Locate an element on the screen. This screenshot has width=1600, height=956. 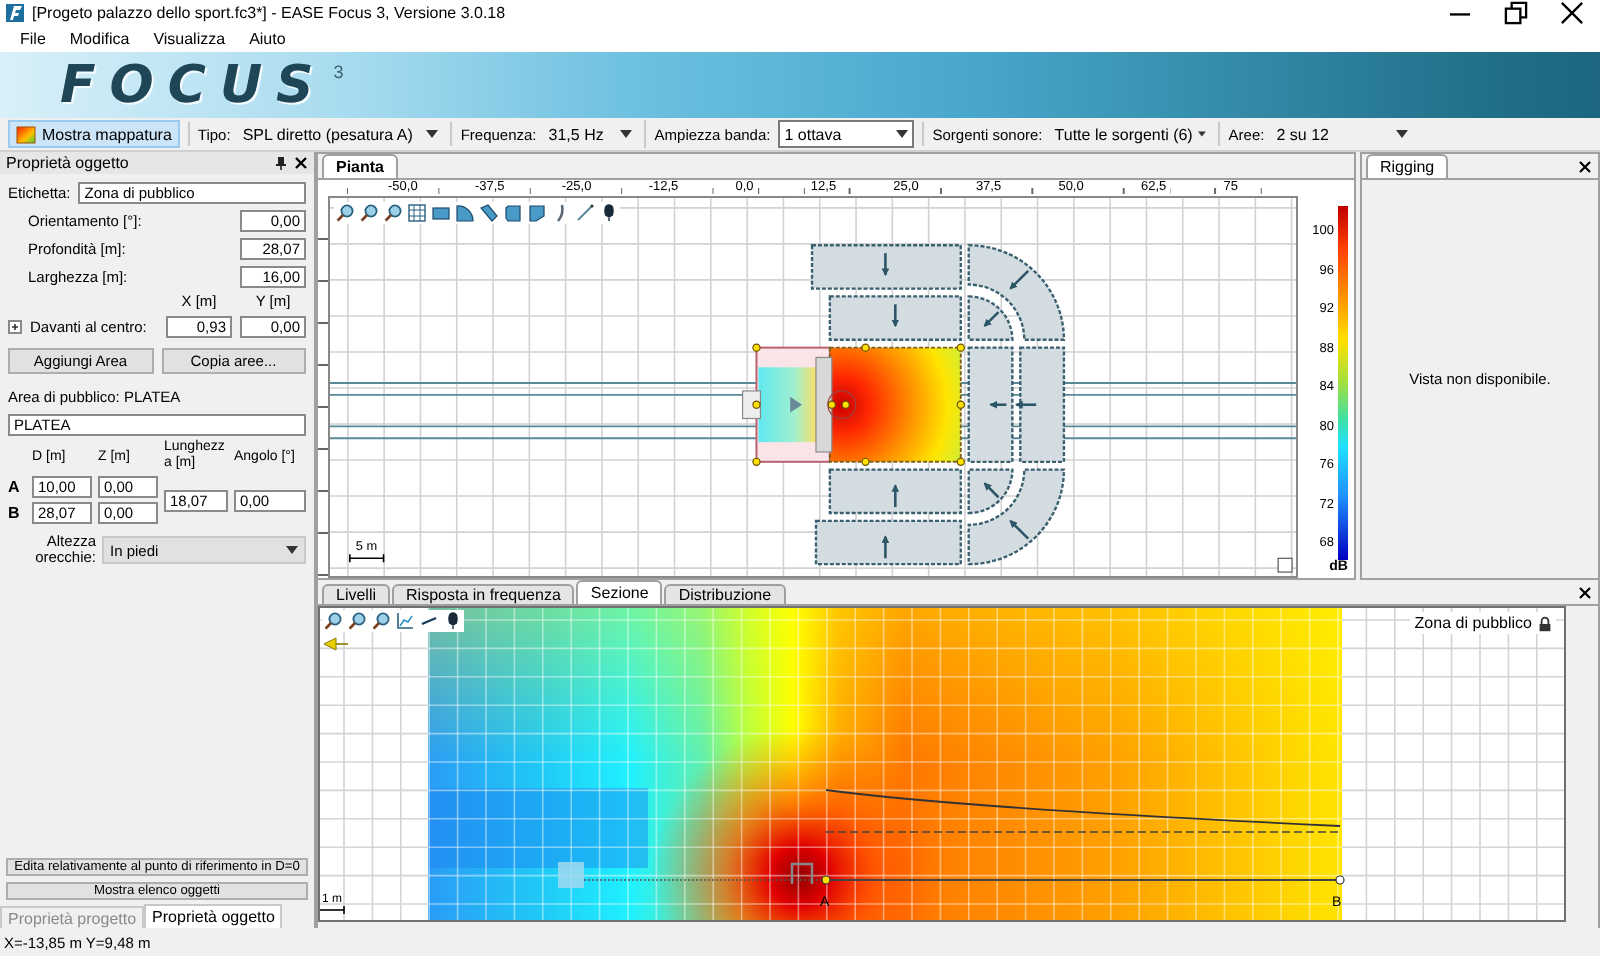
window-title: [Progeto palazzo dello sport.fc3*] - EASE Focus 3, Versione 3.0.18 is located at coordinates (270, 13).